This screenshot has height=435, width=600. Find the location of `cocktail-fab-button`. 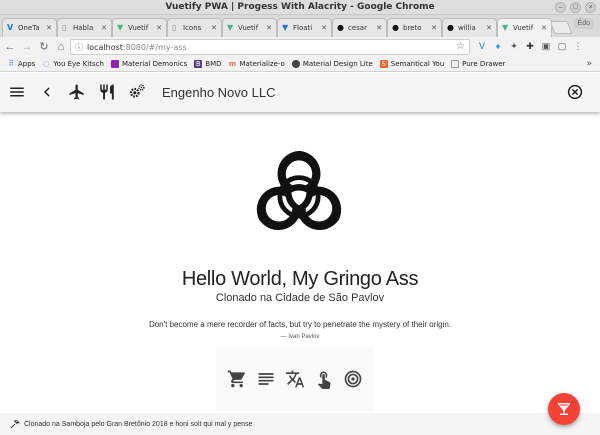

cocktail-fab-button is located at coordinates (564, 409).